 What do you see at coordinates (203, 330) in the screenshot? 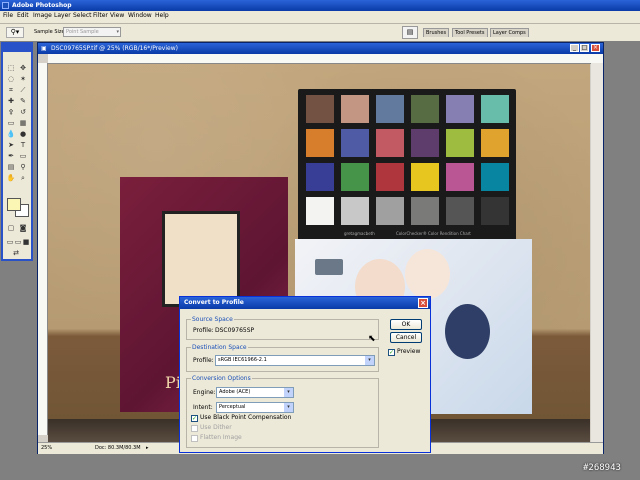
I see `source-profile-label: Profile:` at bounding box center [203, 330].